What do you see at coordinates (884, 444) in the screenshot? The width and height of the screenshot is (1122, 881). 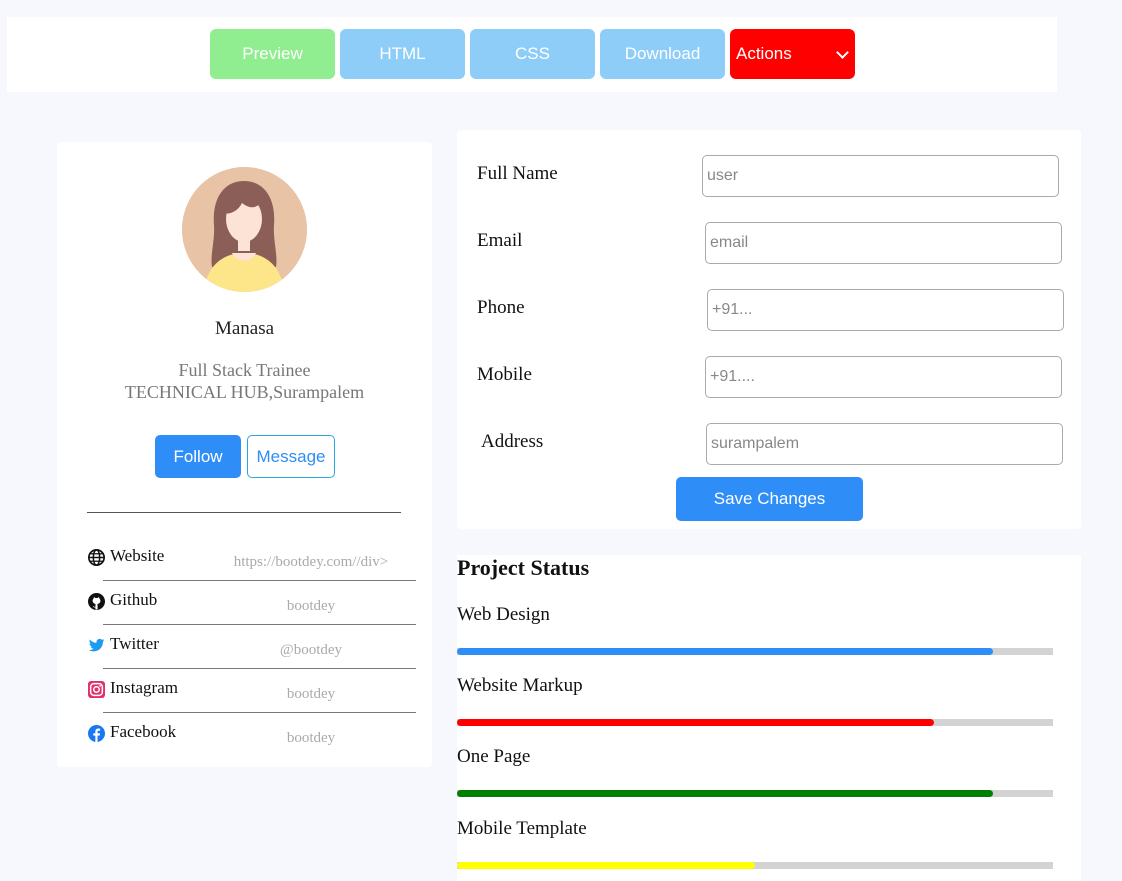 I see `address-input` at bounding box center [884, 444].